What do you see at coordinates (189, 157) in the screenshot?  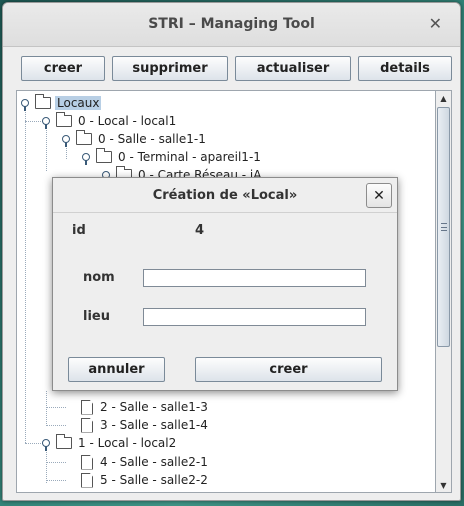 I see `tree-node-label: 0 - Terminal - apareil1-1` at bounding box center [189, 157].